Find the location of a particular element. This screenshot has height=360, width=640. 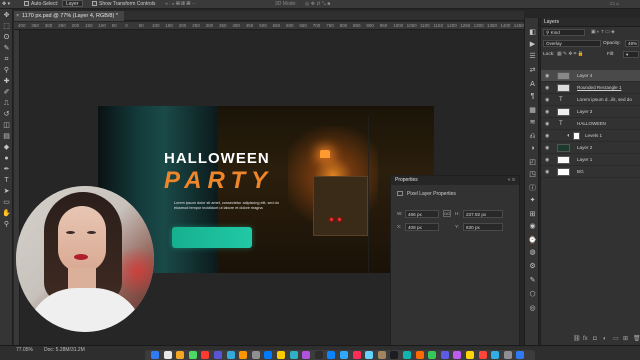

new-adjustment-icon: ◐ is located at coordinates (605, 339).